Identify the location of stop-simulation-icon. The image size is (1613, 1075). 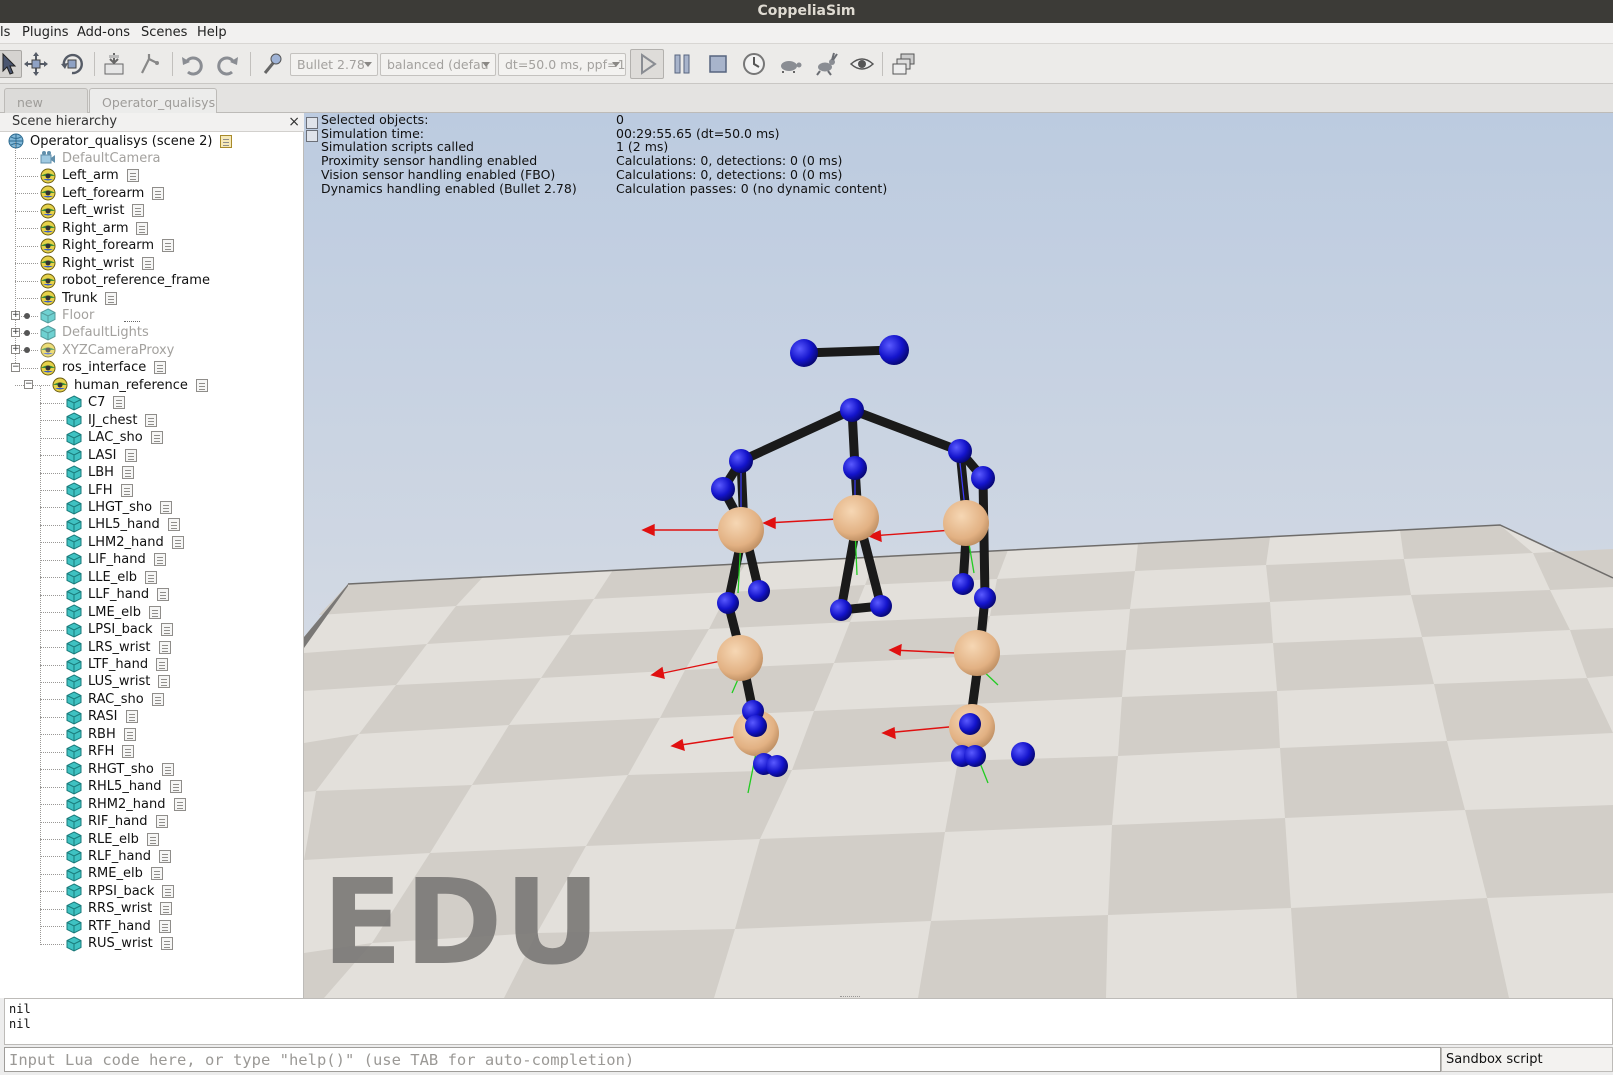
(718, 64).